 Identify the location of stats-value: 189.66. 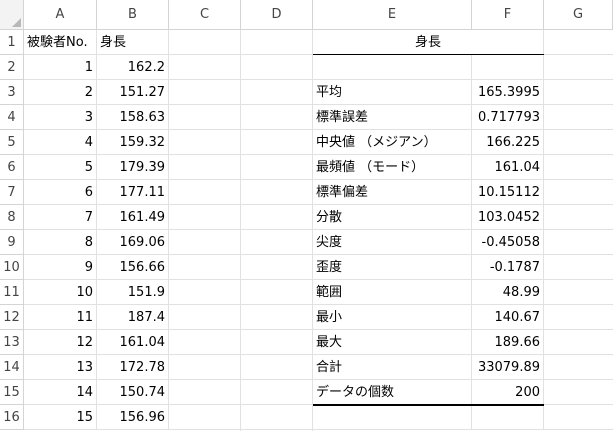
(508, 342).